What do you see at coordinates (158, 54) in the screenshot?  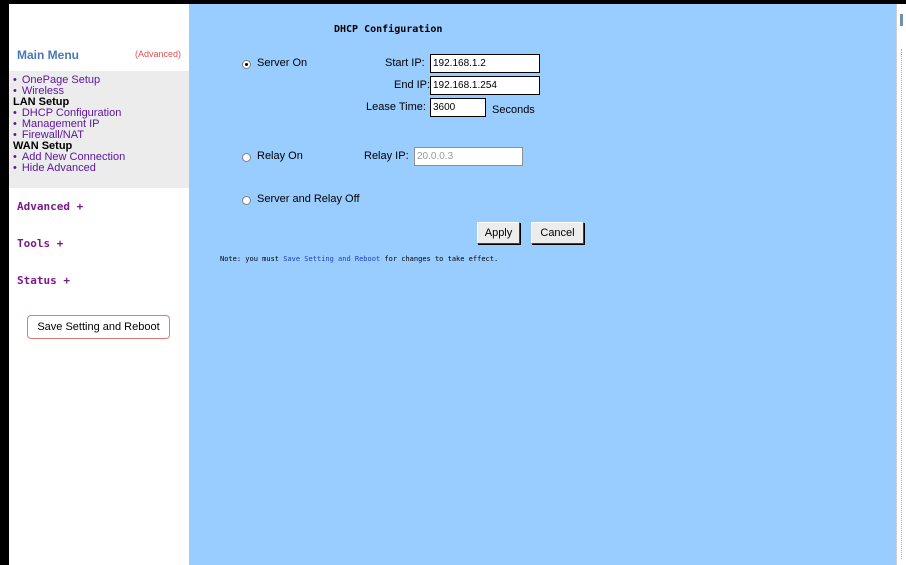 I see `advanced-link: (Advanced)` at bounding box center [158, 54].